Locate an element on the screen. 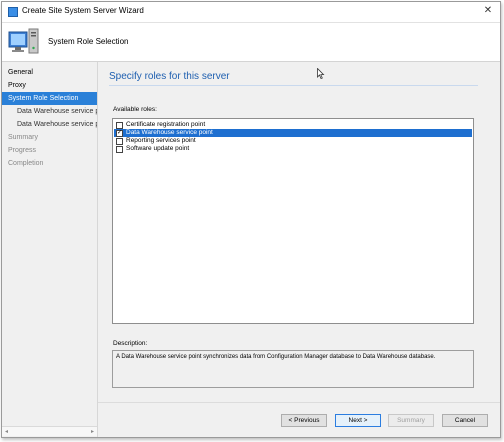 This screenshot has height=442, width=504. scroll-right-arrow-icon: ▸ is located at coordinates (92, 431).